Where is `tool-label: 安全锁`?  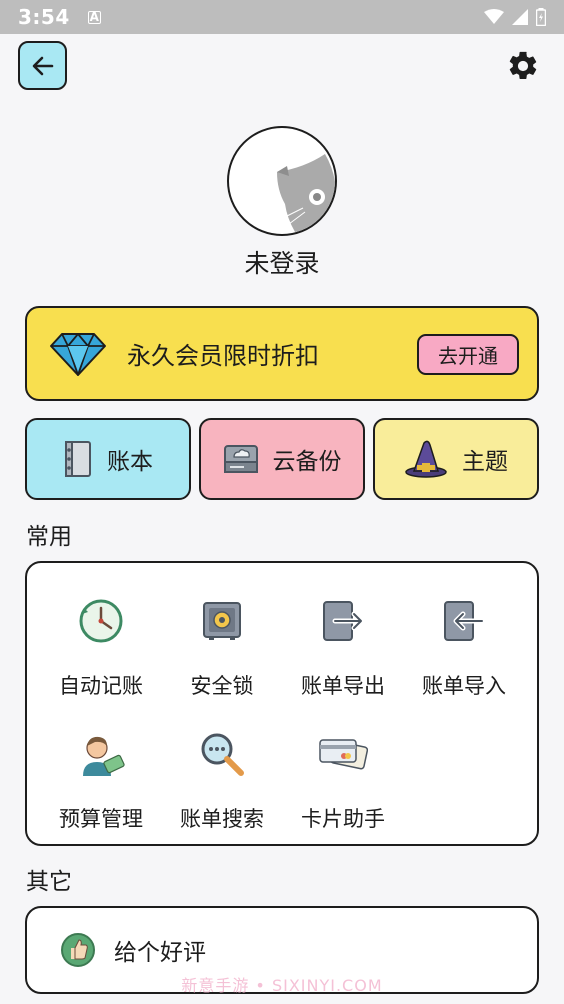 tool-label: 安全锁 is located at coordinates (222, 686).